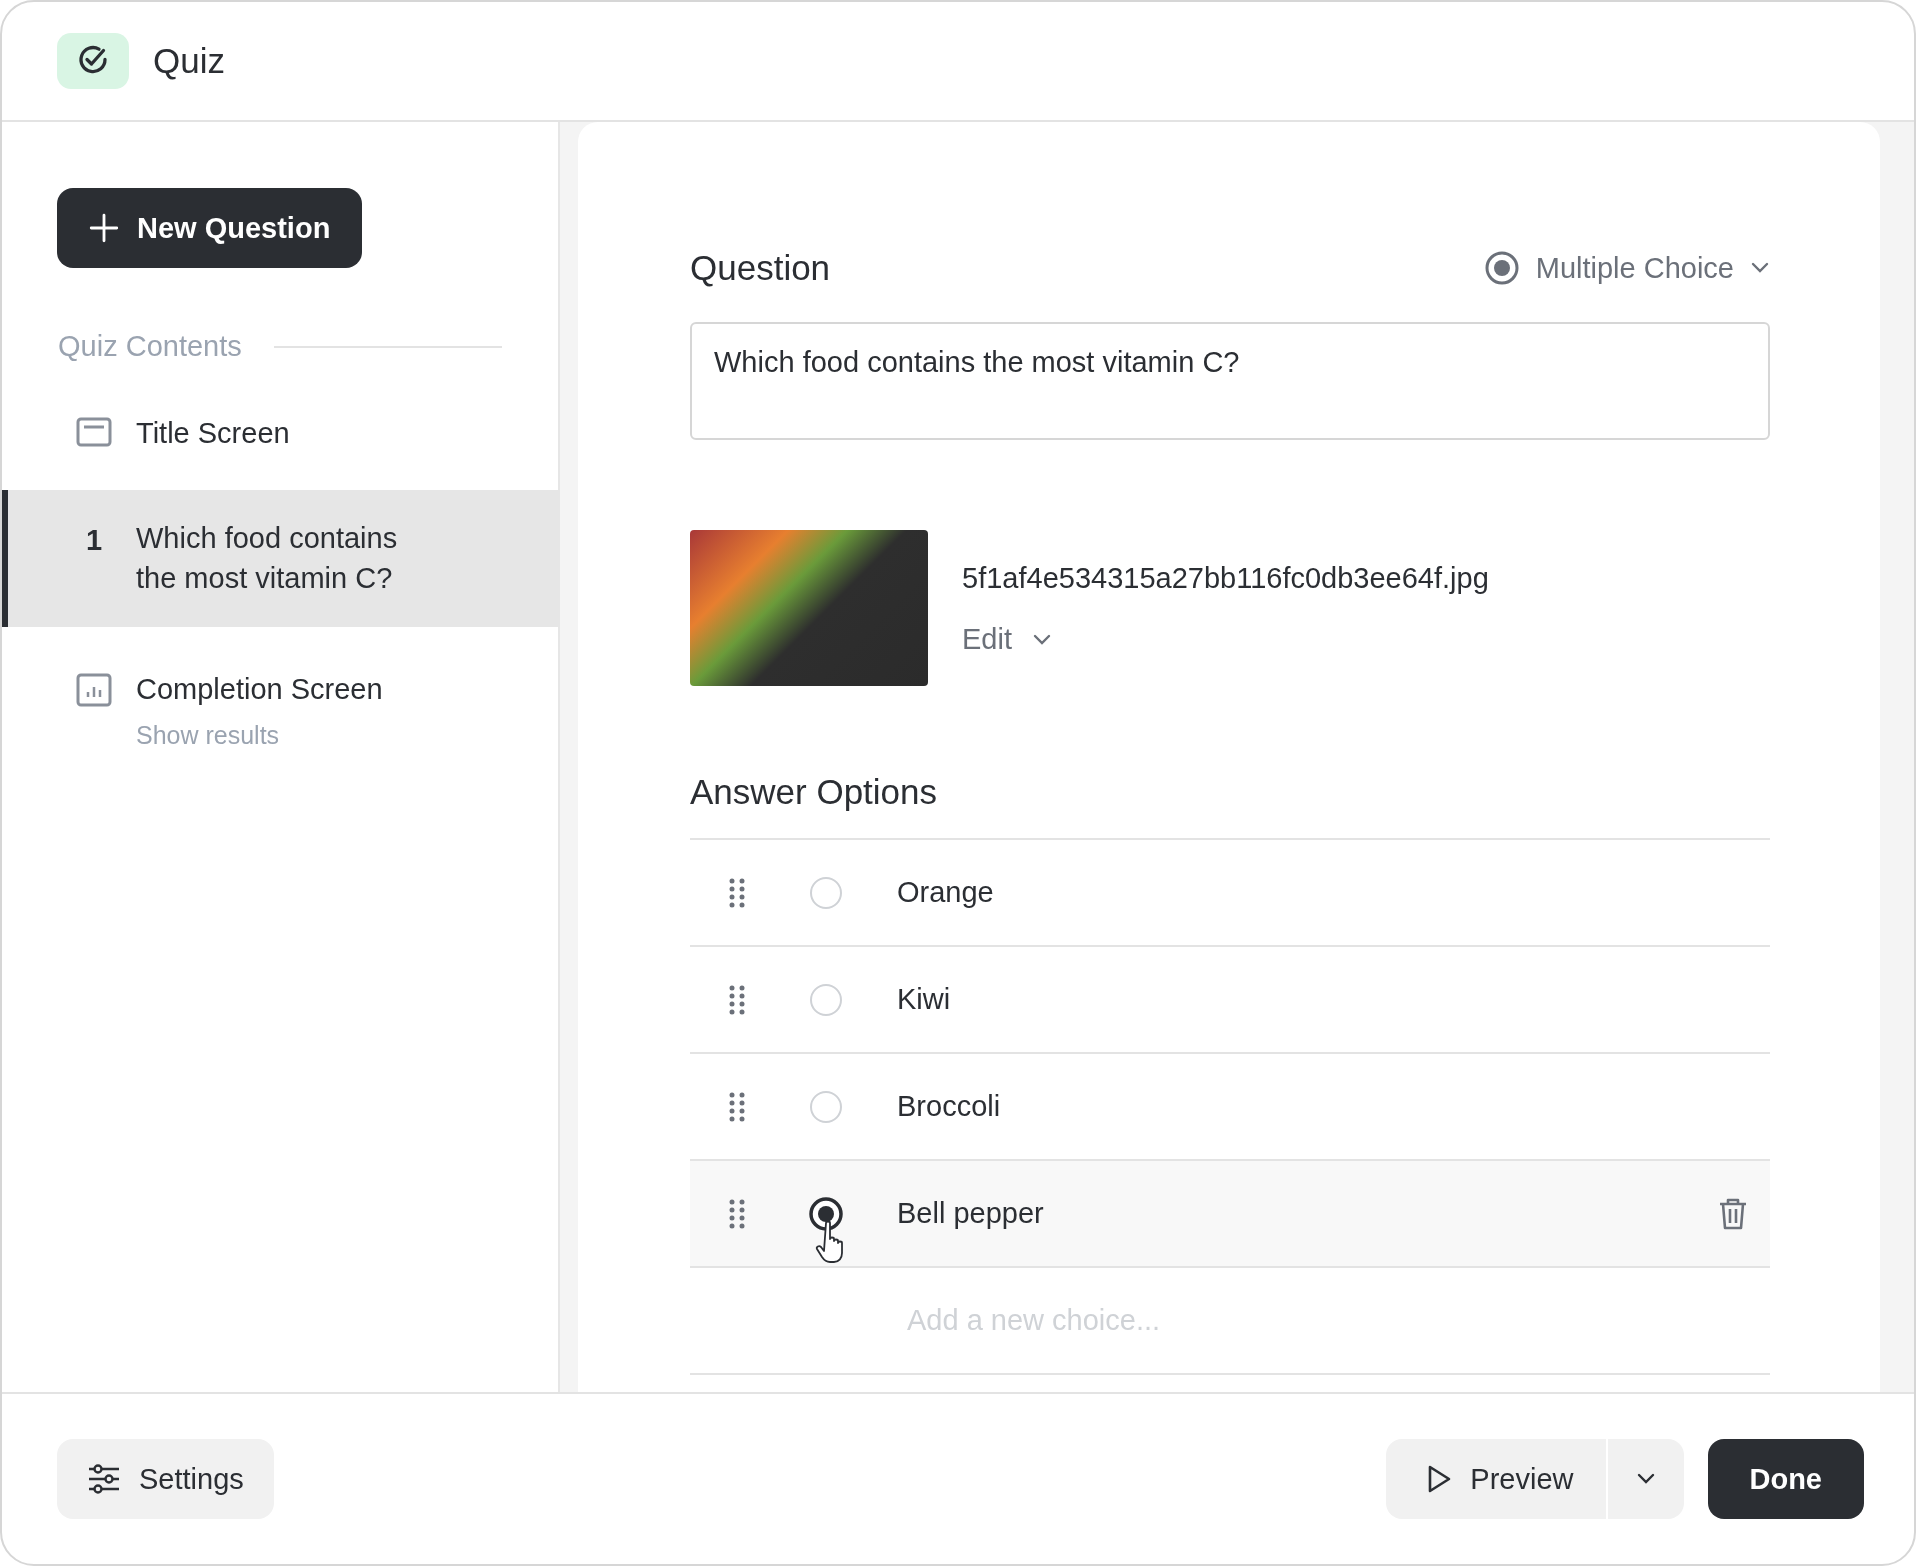  What do you see at coordinates (949, 1106) in the screenshot?
I see `answer-label: Broccoli` at bounding box center [949, 1106].